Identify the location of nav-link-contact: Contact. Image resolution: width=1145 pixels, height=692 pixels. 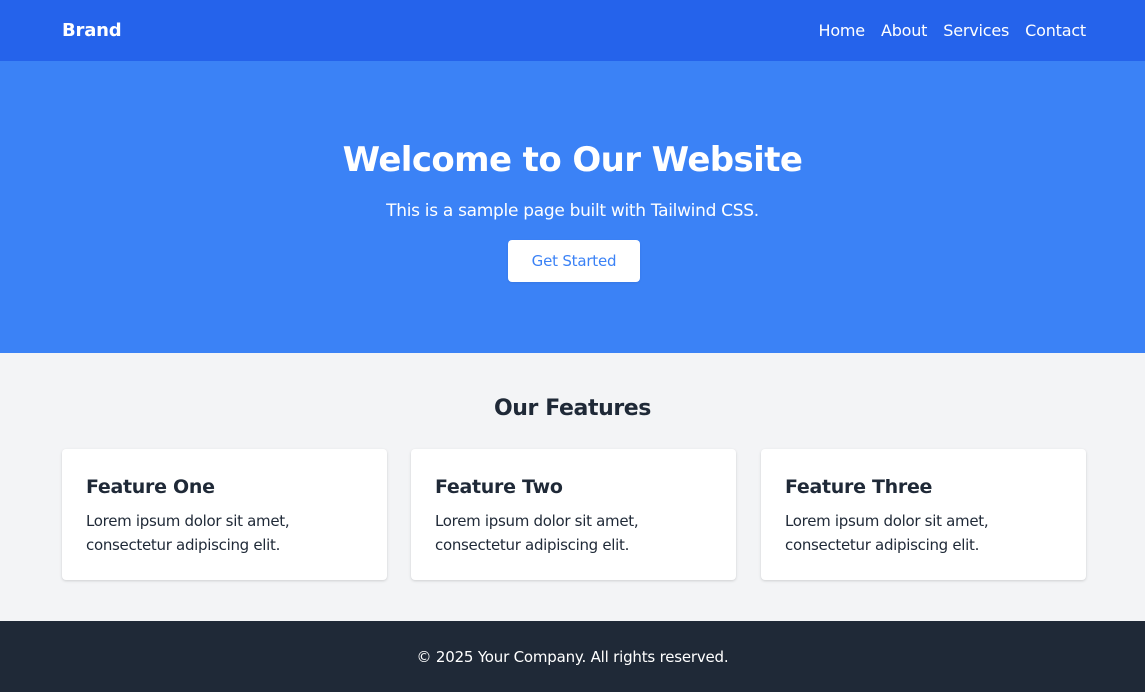
(1055, 31).